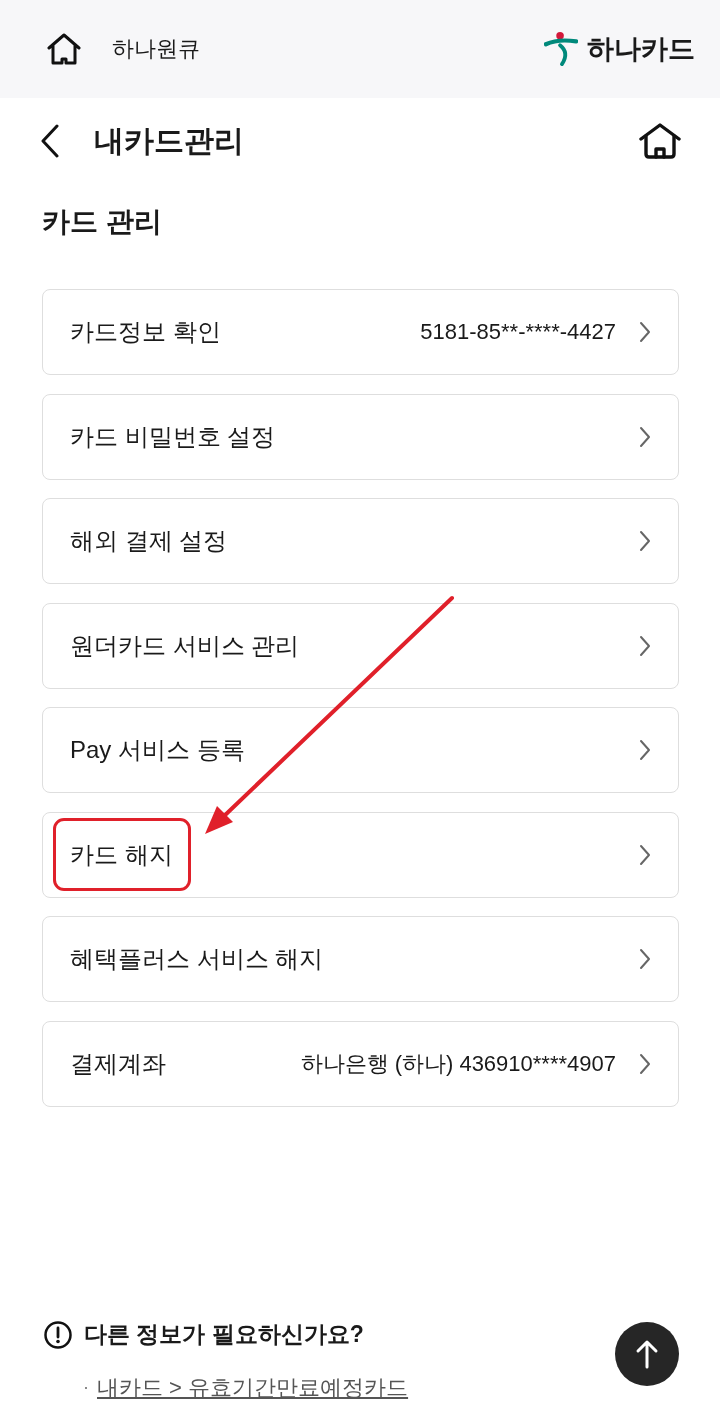 This screenshot has width=720, height=1410. Describe the element at coordinates (185, 645) in the screenshot. I see `menu-item-label: 원더카드 서비스 관리` at that location.